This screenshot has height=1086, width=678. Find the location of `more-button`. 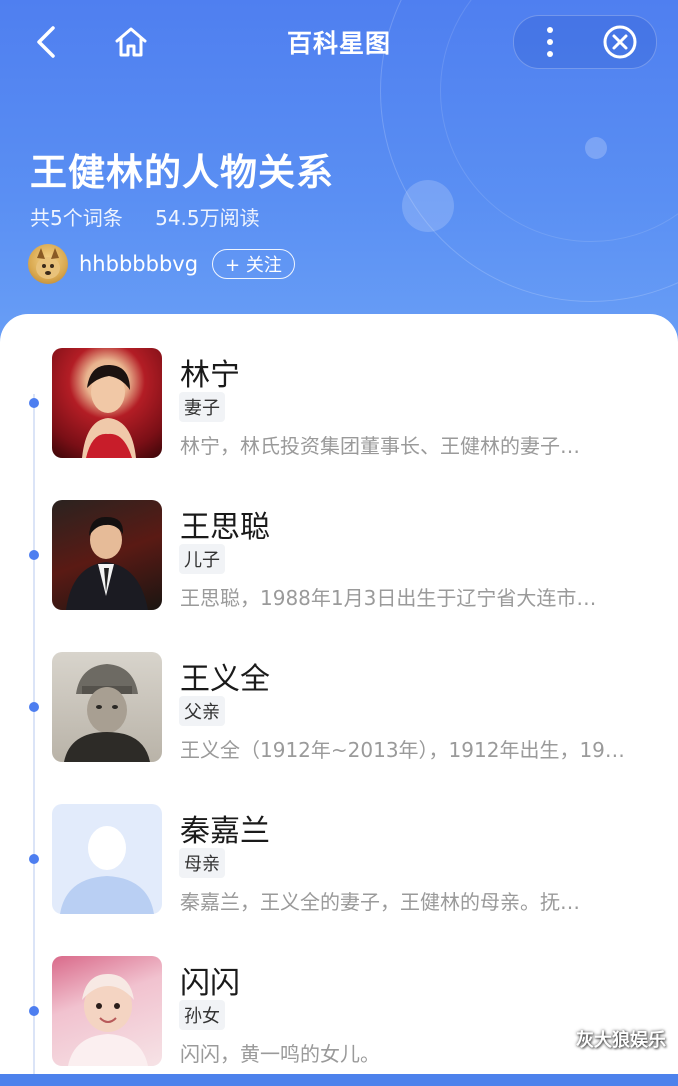

more-button is located at coordinates (550, 42).